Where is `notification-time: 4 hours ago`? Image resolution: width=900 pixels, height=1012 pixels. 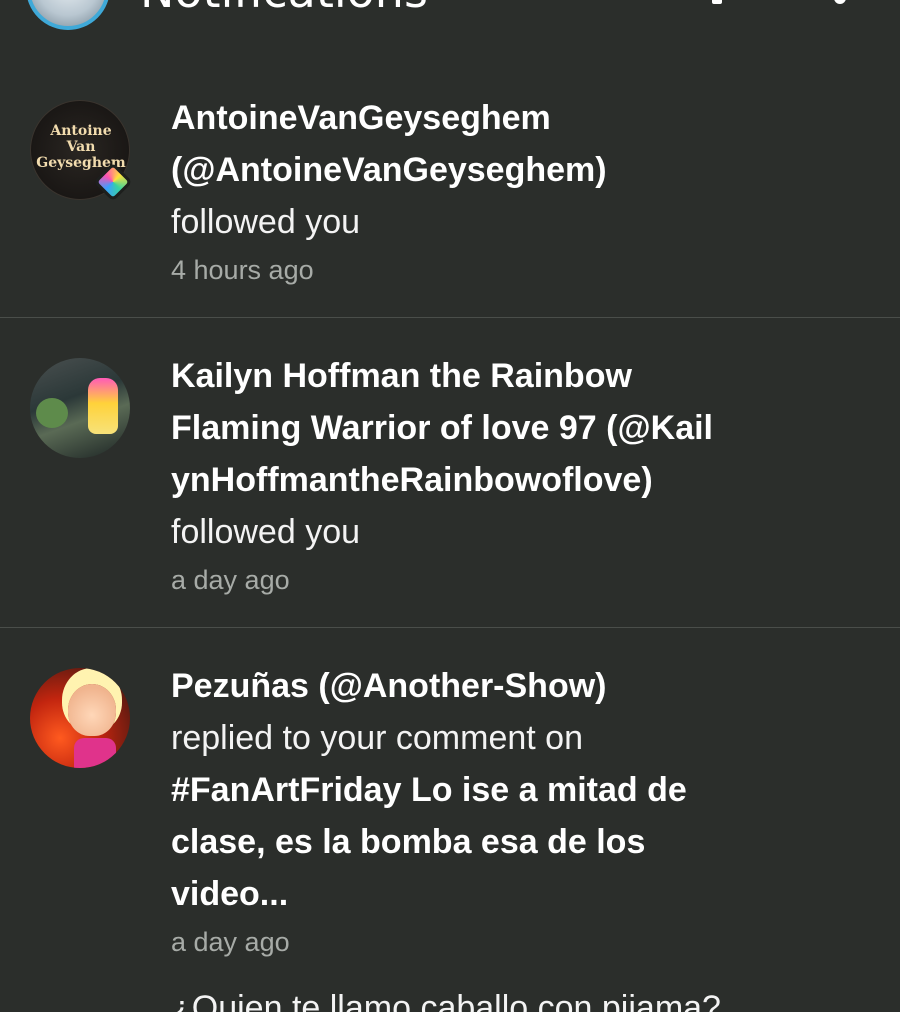
notification-time: 4 hours ago is located at coordinates (242, 270).